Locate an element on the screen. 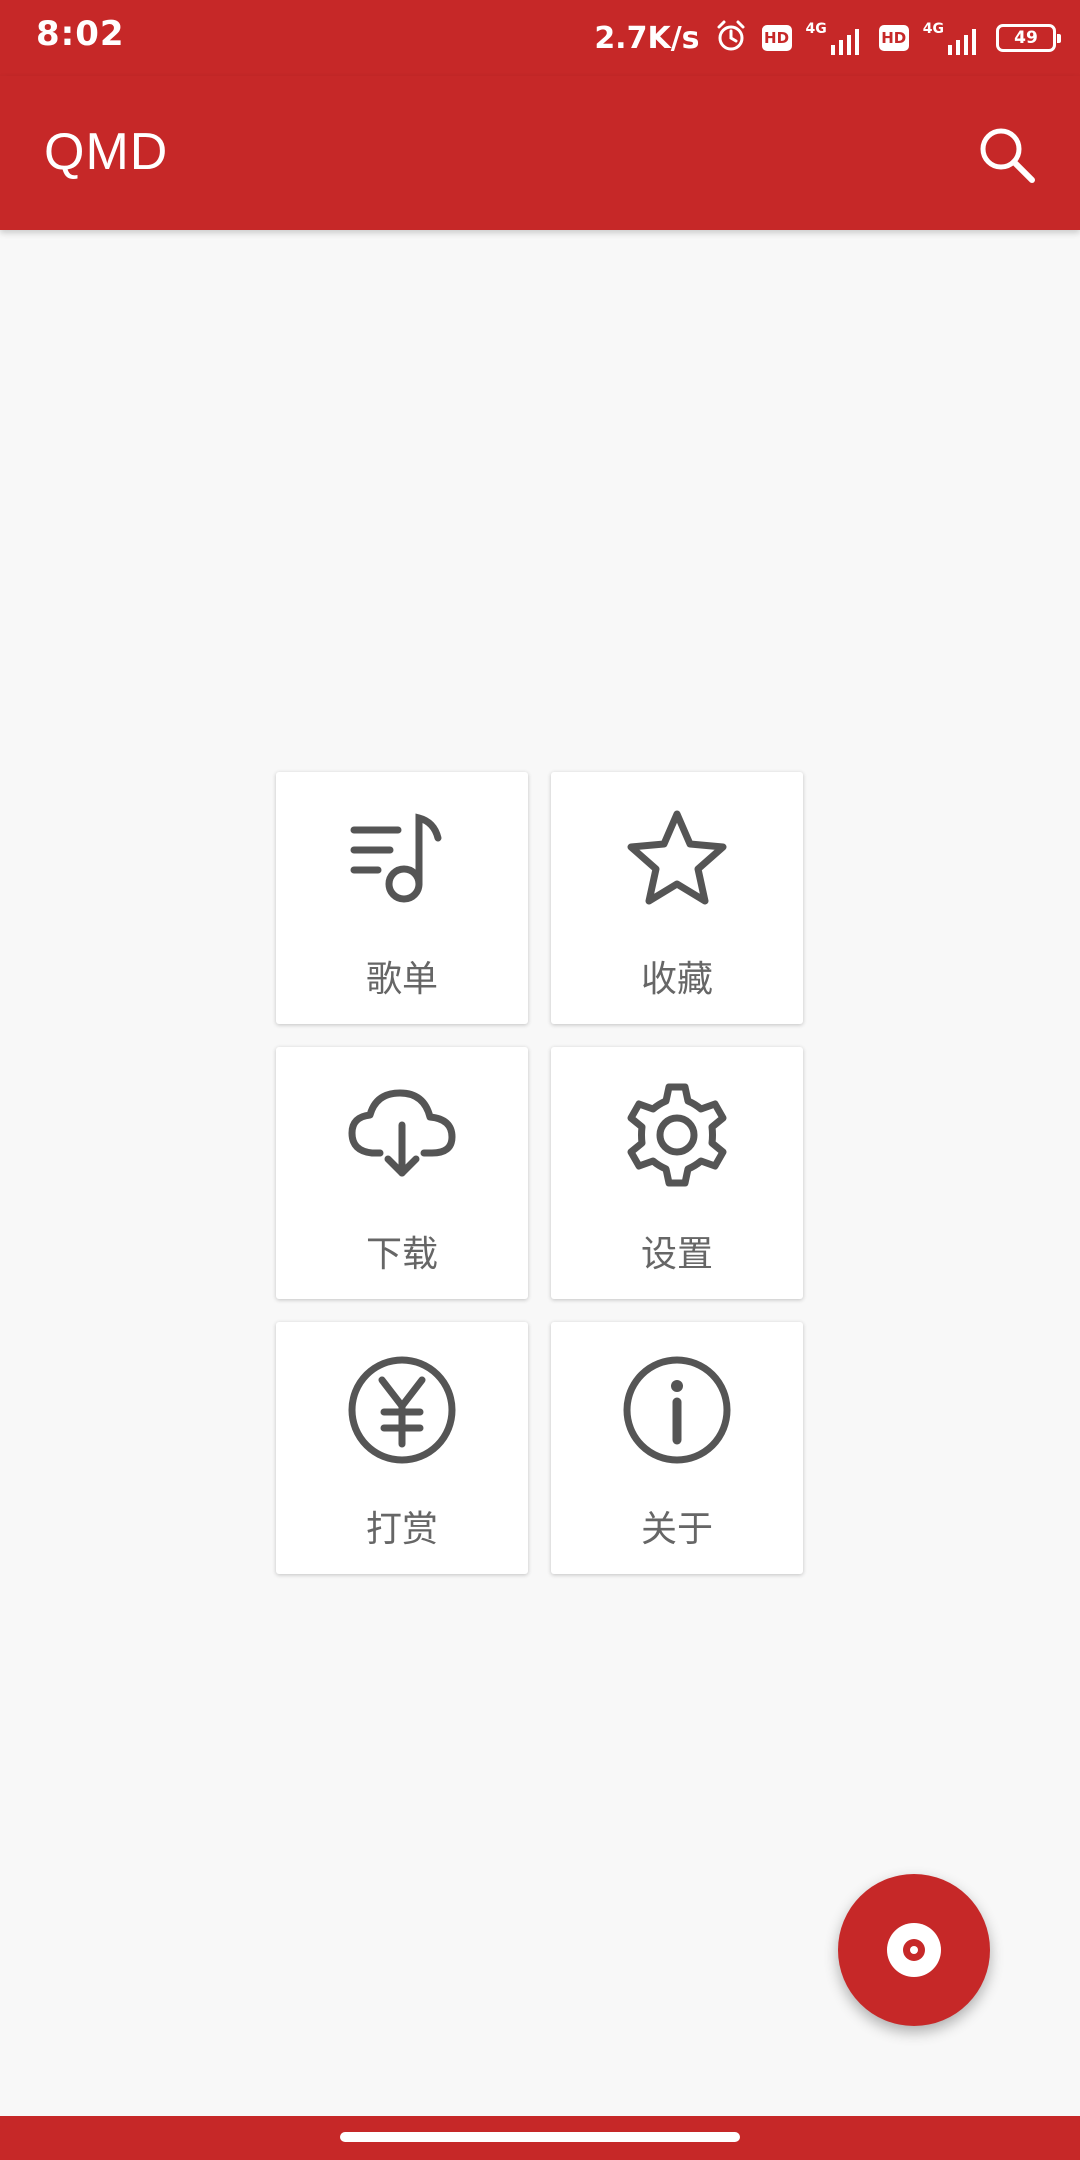 The image size is (1080, 2160). signal-2: 4G is located at coordinates (952, 38).